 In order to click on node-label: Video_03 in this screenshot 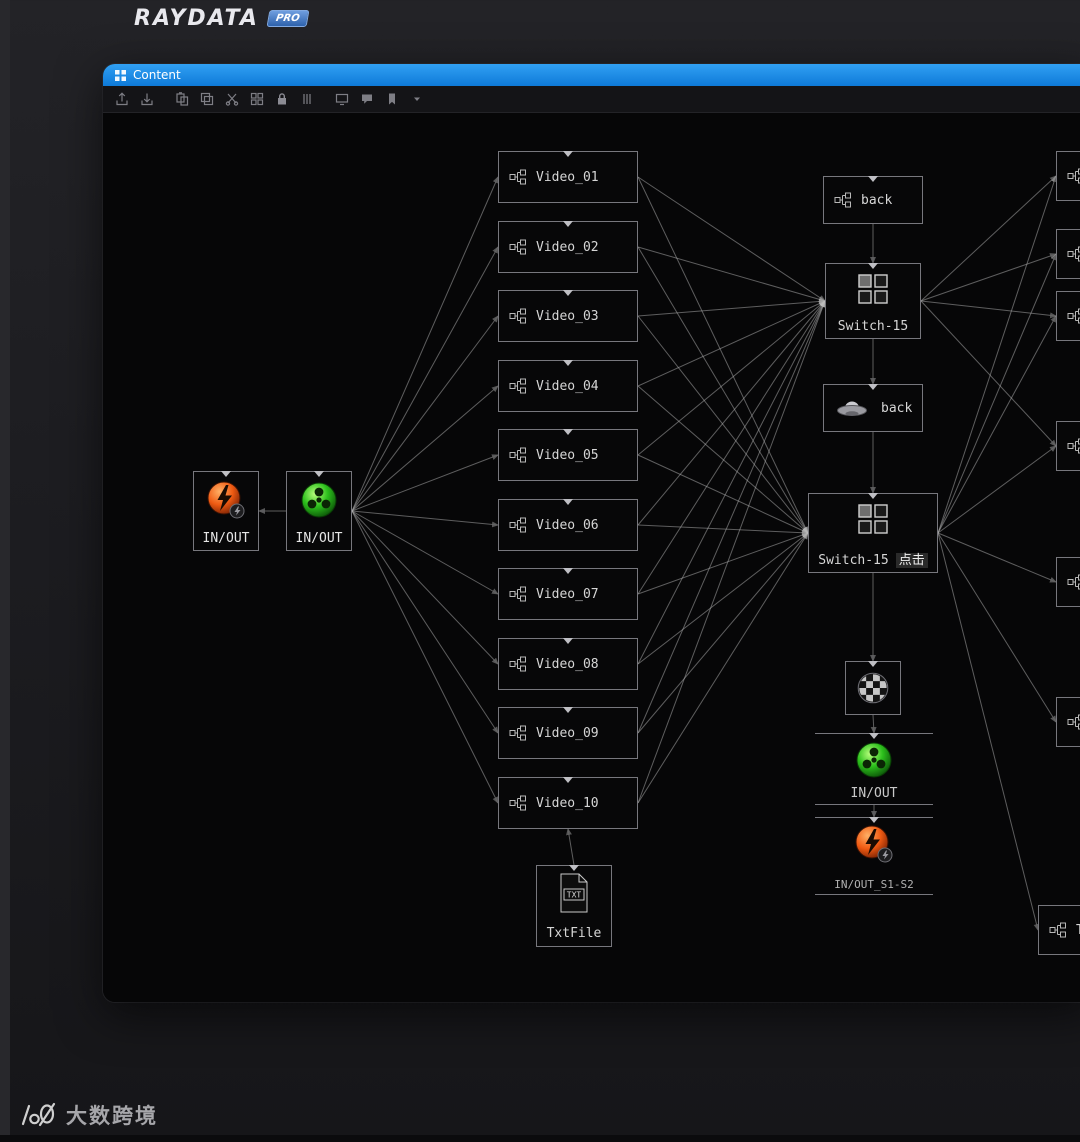, I will do `click(567, 316)`.